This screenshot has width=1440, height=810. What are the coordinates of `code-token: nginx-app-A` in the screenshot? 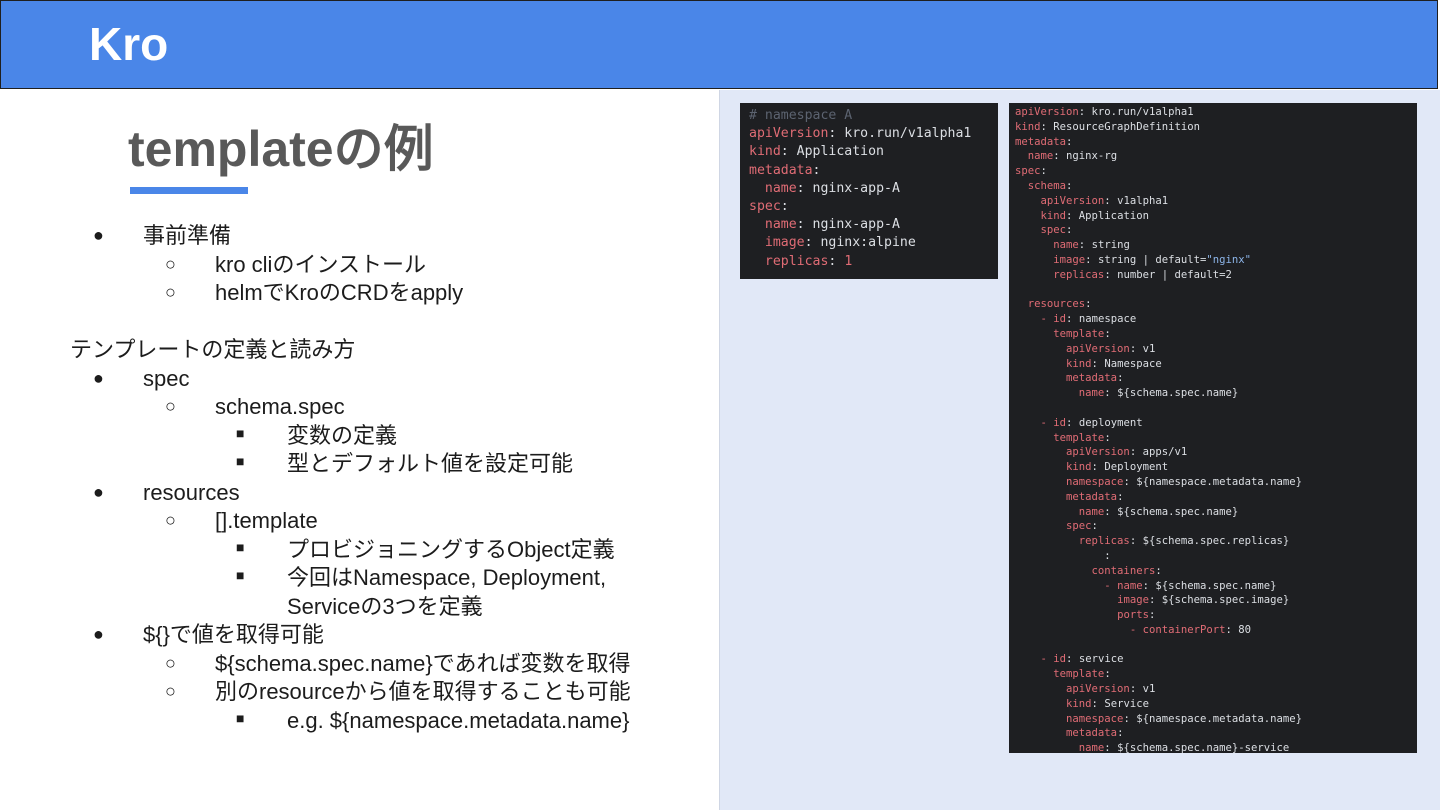 It's located at (856, 188).